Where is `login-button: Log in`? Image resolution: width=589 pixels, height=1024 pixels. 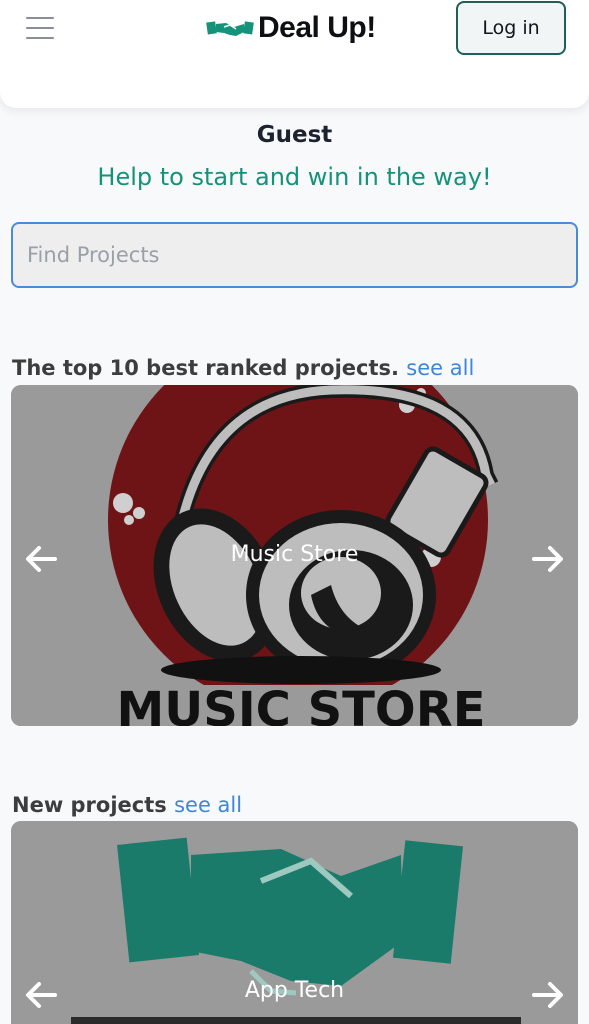
login-button: Log in is located at coordinates (511, 28).